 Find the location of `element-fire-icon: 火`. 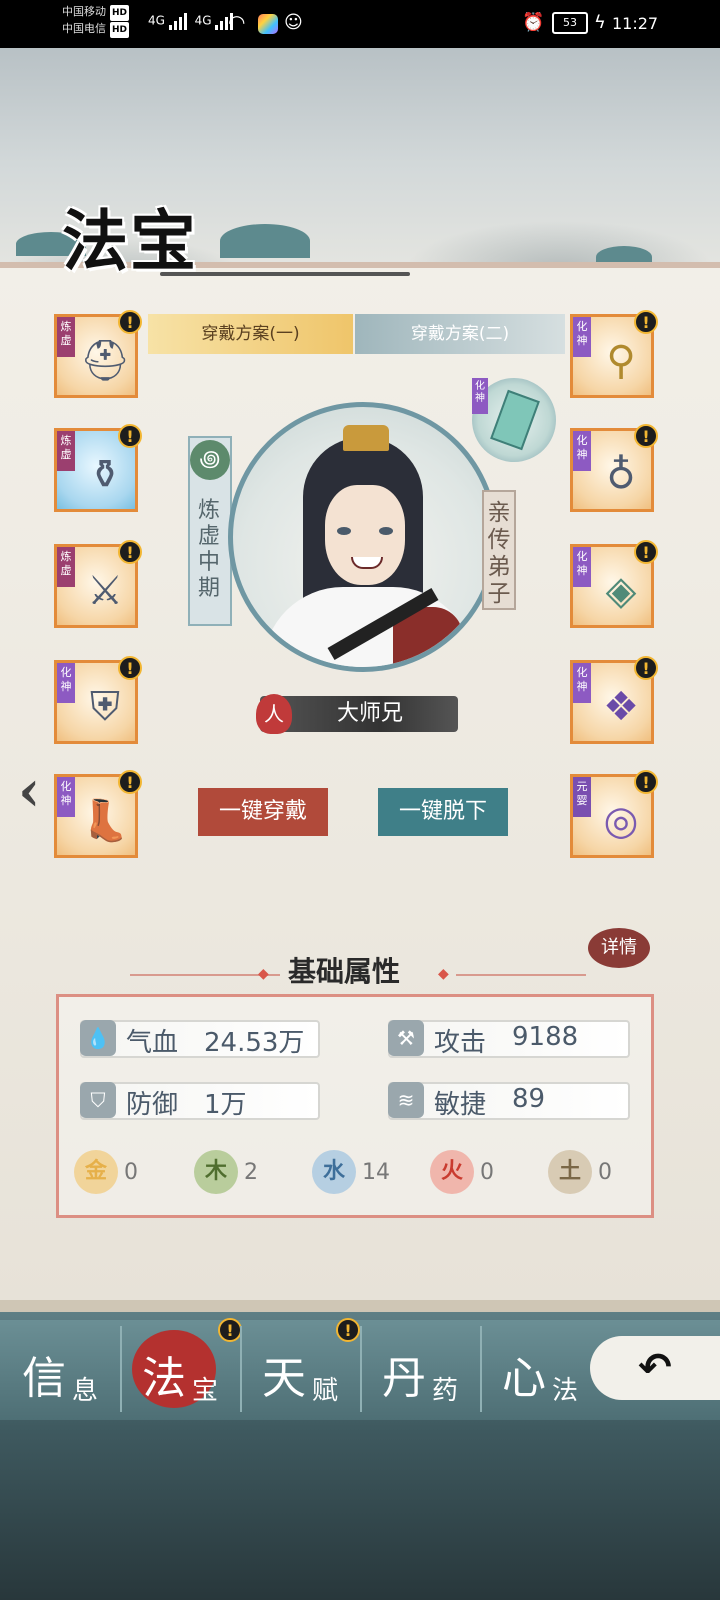

element-fire-icon: 火 is located at coordinates (452, 1172).